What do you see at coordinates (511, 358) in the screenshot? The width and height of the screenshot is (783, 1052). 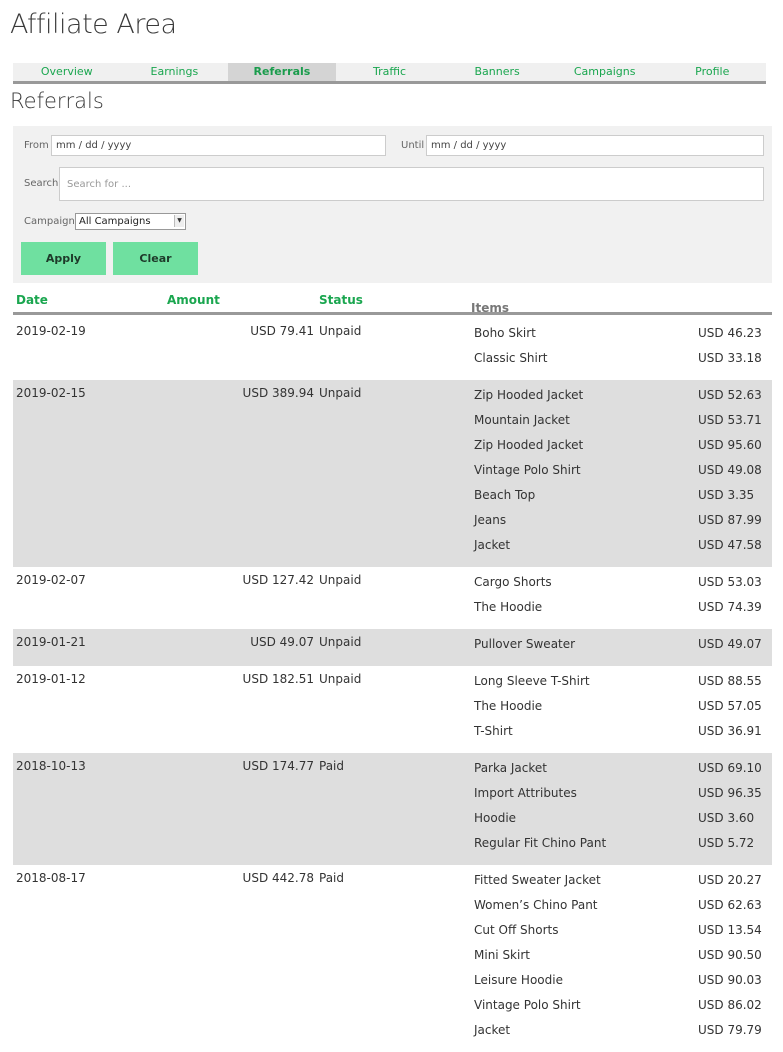 I see `item-name: Classic Shirt` at bounding box center [511, 358].